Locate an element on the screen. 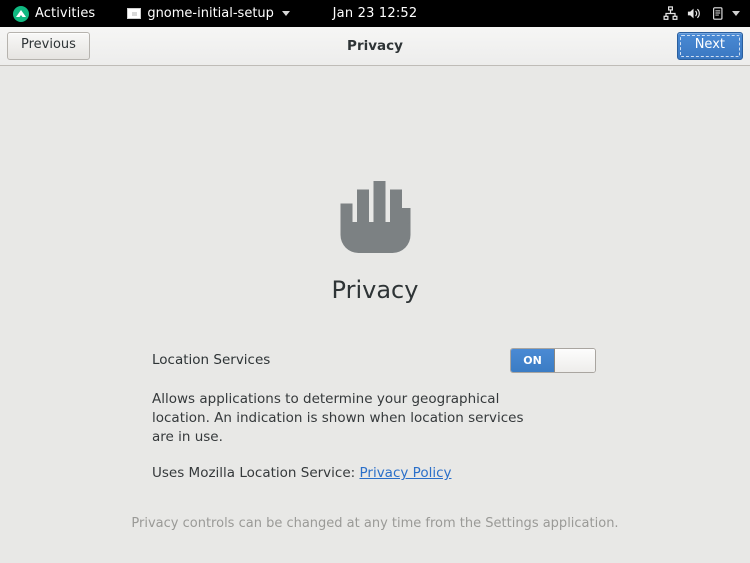 This screenshot has height=563, width=750. previous-button: Previous is located at coordinates (48, 46).